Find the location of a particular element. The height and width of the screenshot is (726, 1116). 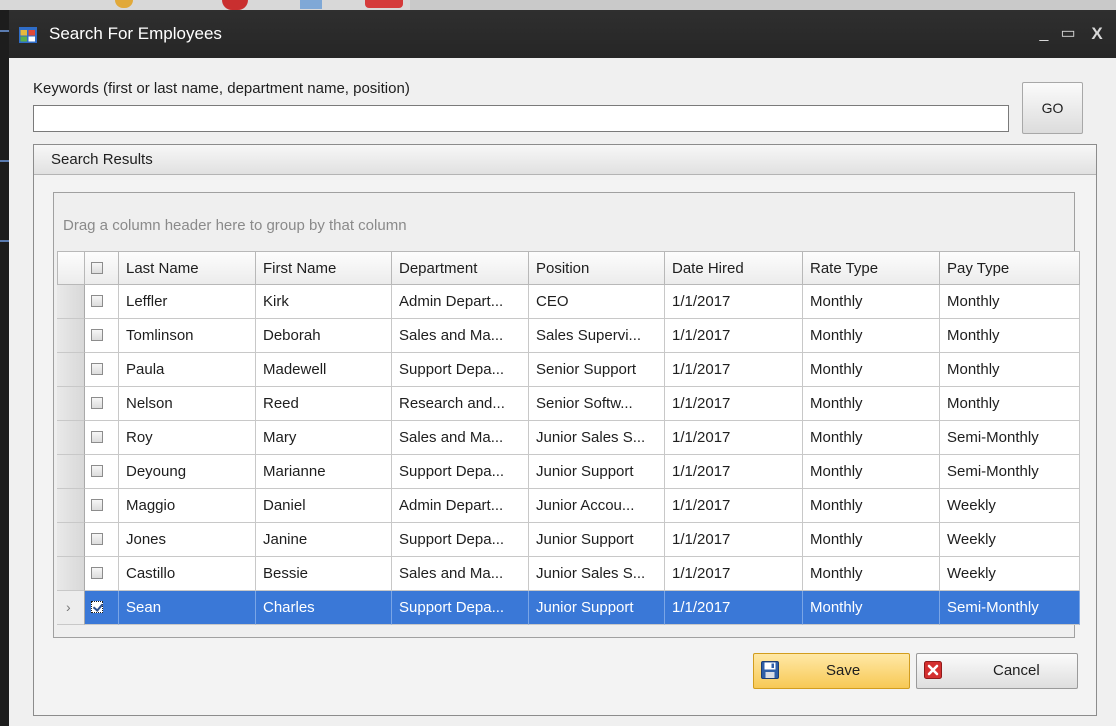

column-header-department: Department is located at coordinates (460, 268).